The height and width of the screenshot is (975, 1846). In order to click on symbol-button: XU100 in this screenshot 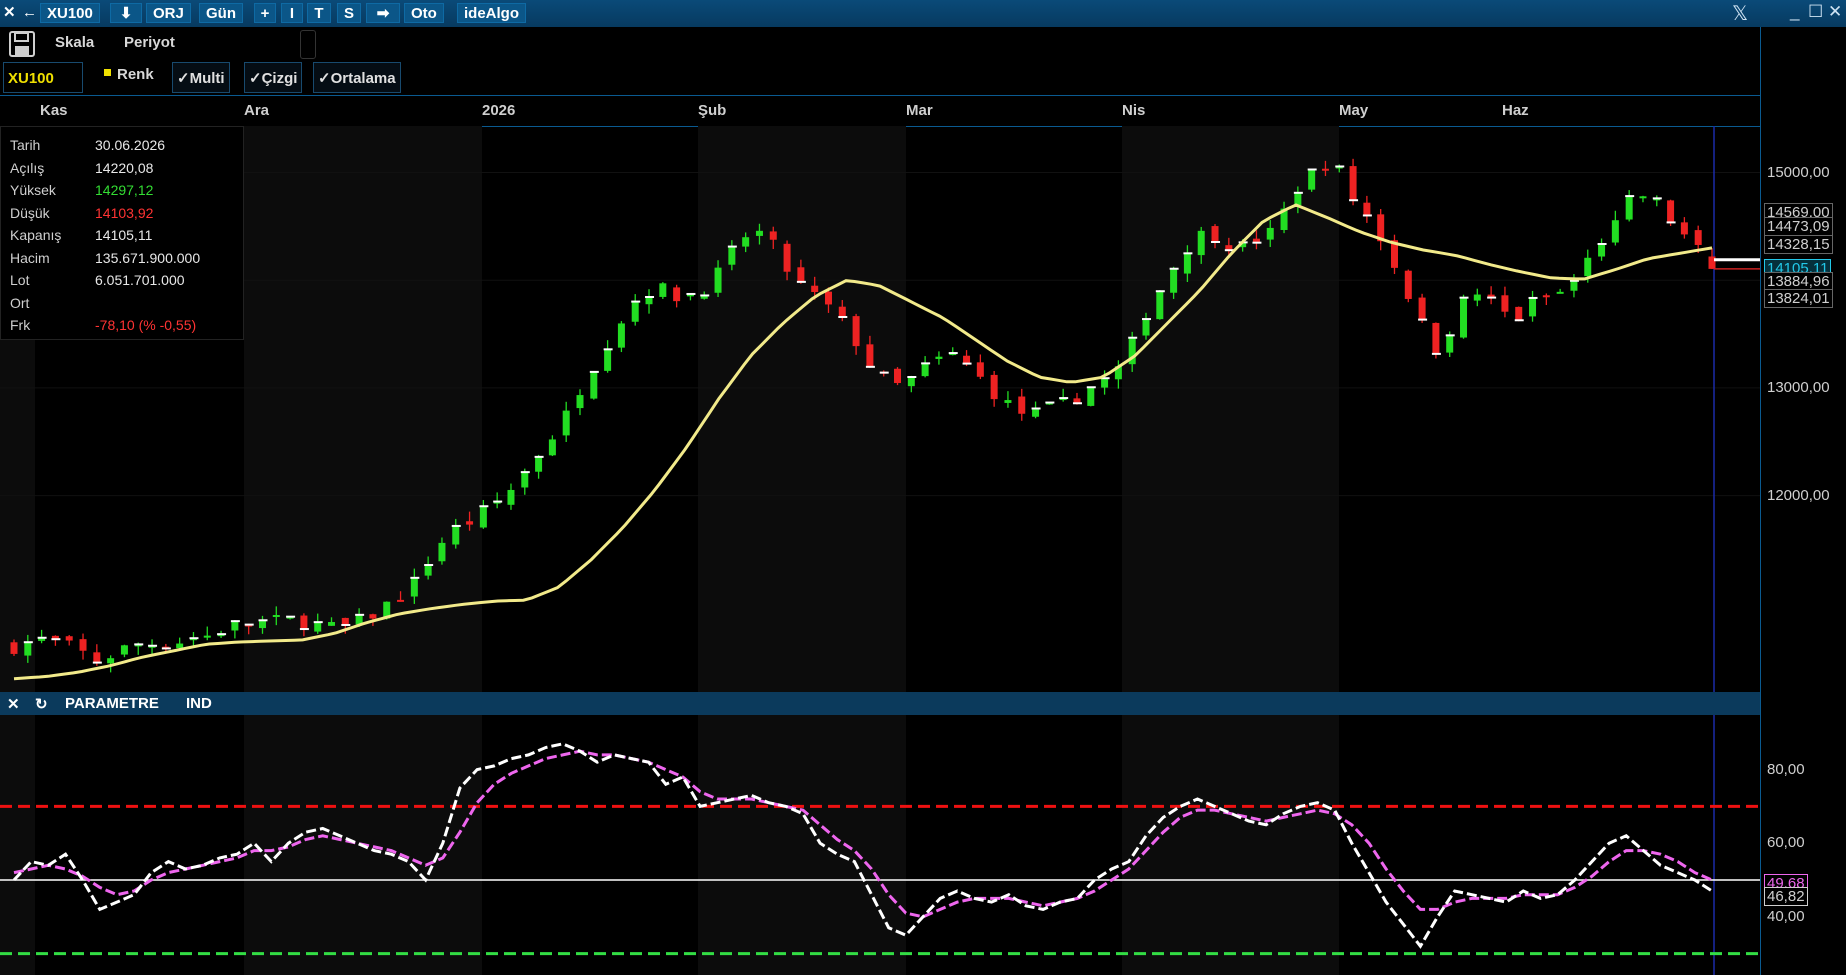, I will do `click(70, 13)`.